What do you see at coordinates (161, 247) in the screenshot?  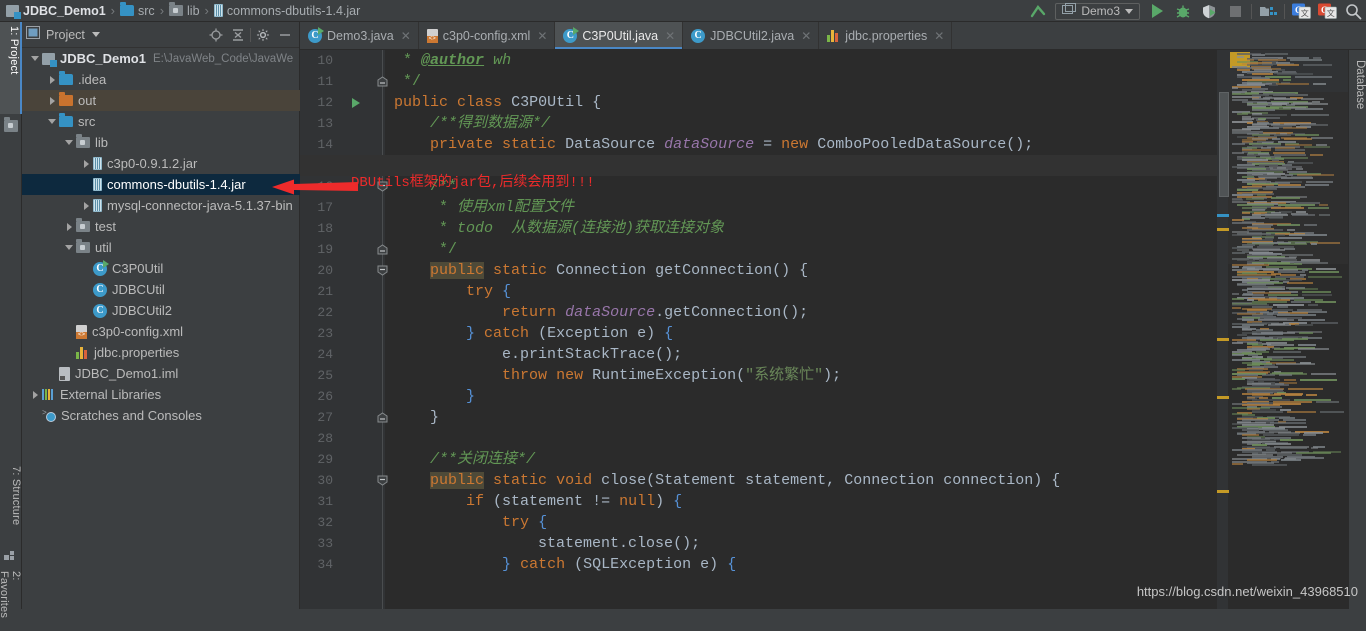 I see `tree-item-util: util` at bounding box center [161, 247].